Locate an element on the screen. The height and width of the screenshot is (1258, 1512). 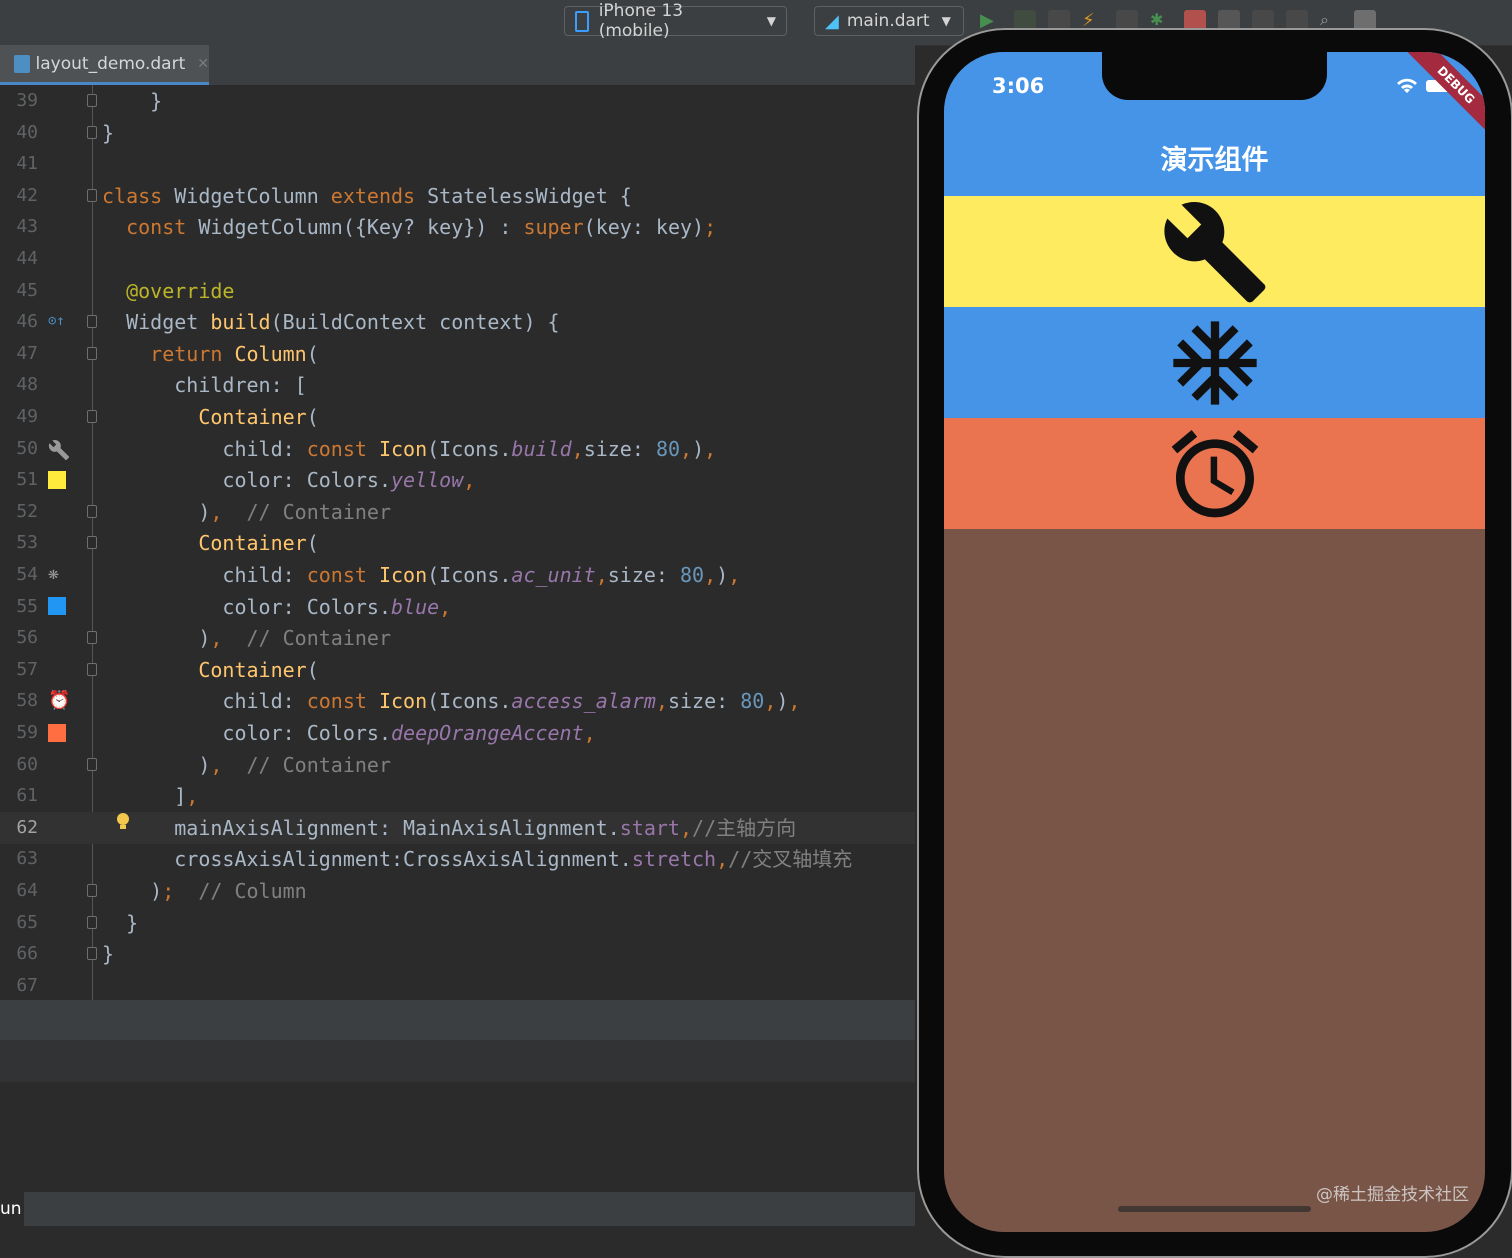
code-line: 57 Container( is located at coordinates (457, 670).